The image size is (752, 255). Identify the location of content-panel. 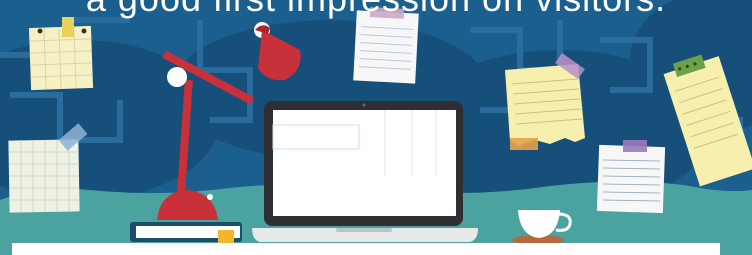
(366, 249).